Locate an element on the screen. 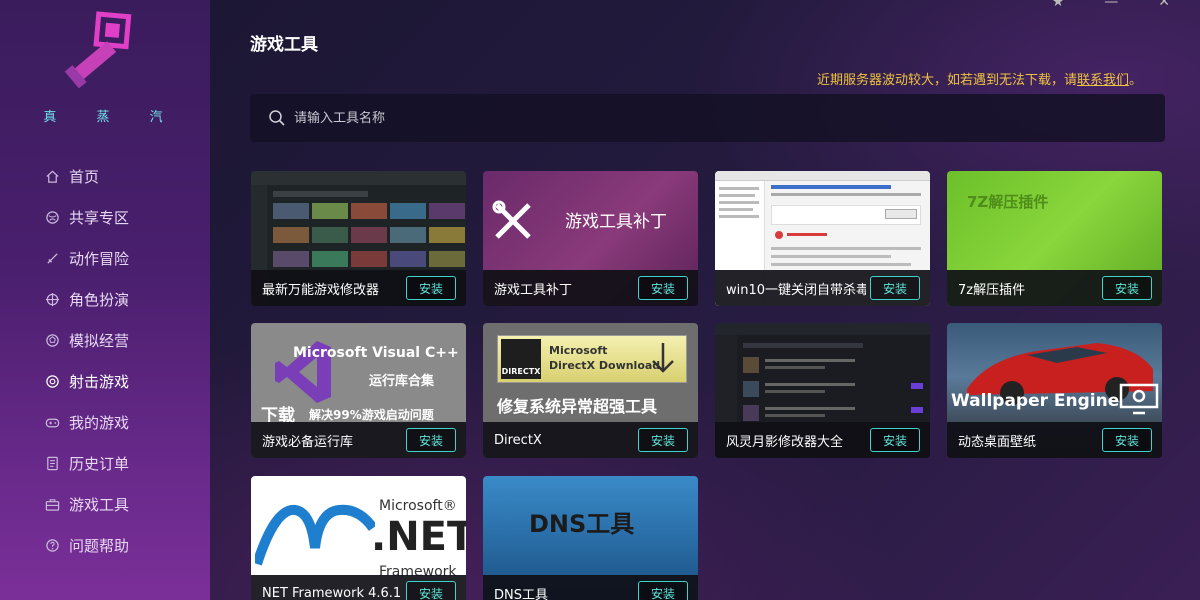 The image size is (1200, 600). sidebar-item-label: 模拟经营 is located at coordinates (99, 341).